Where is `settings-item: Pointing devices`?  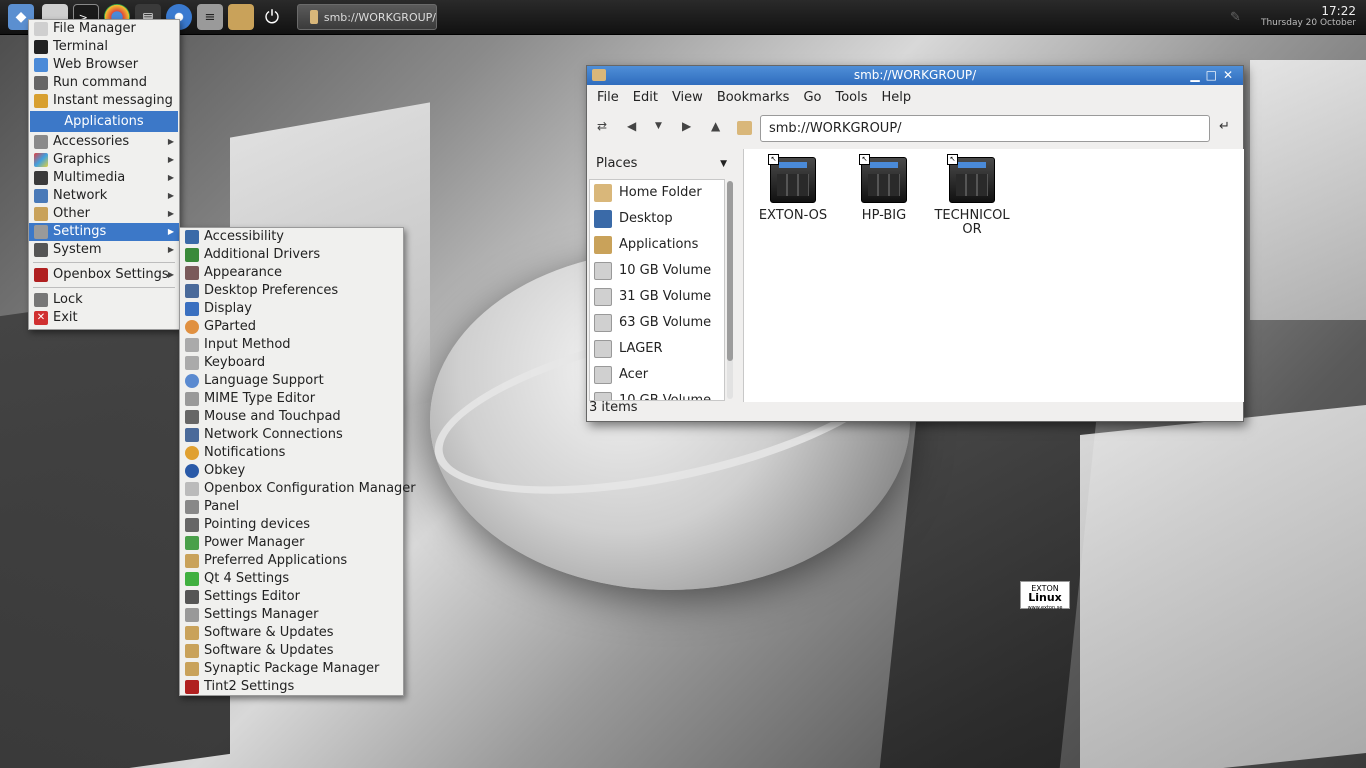 settings-item: Pointing devices is located at coordinates (291, 525).